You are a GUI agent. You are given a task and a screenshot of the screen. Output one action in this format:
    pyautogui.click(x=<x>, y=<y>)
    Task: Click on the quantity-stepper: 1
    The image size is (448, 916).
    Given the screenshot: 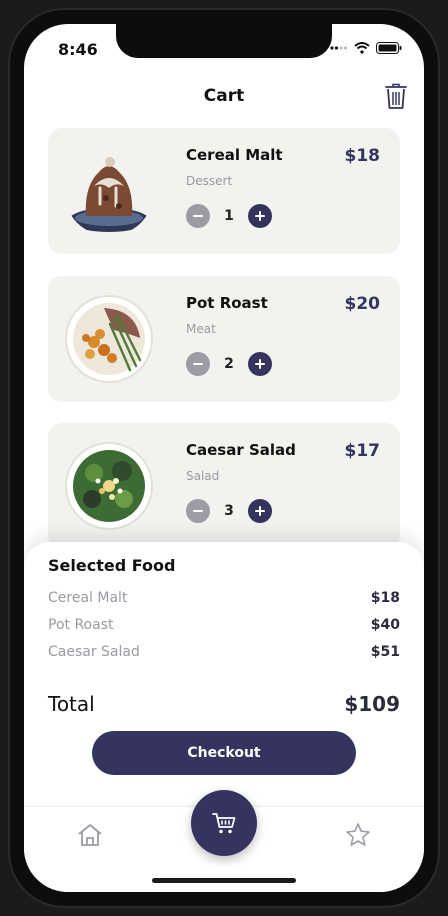 What is the action you would take?
    pyautogui.click(x=229, y=216)
    